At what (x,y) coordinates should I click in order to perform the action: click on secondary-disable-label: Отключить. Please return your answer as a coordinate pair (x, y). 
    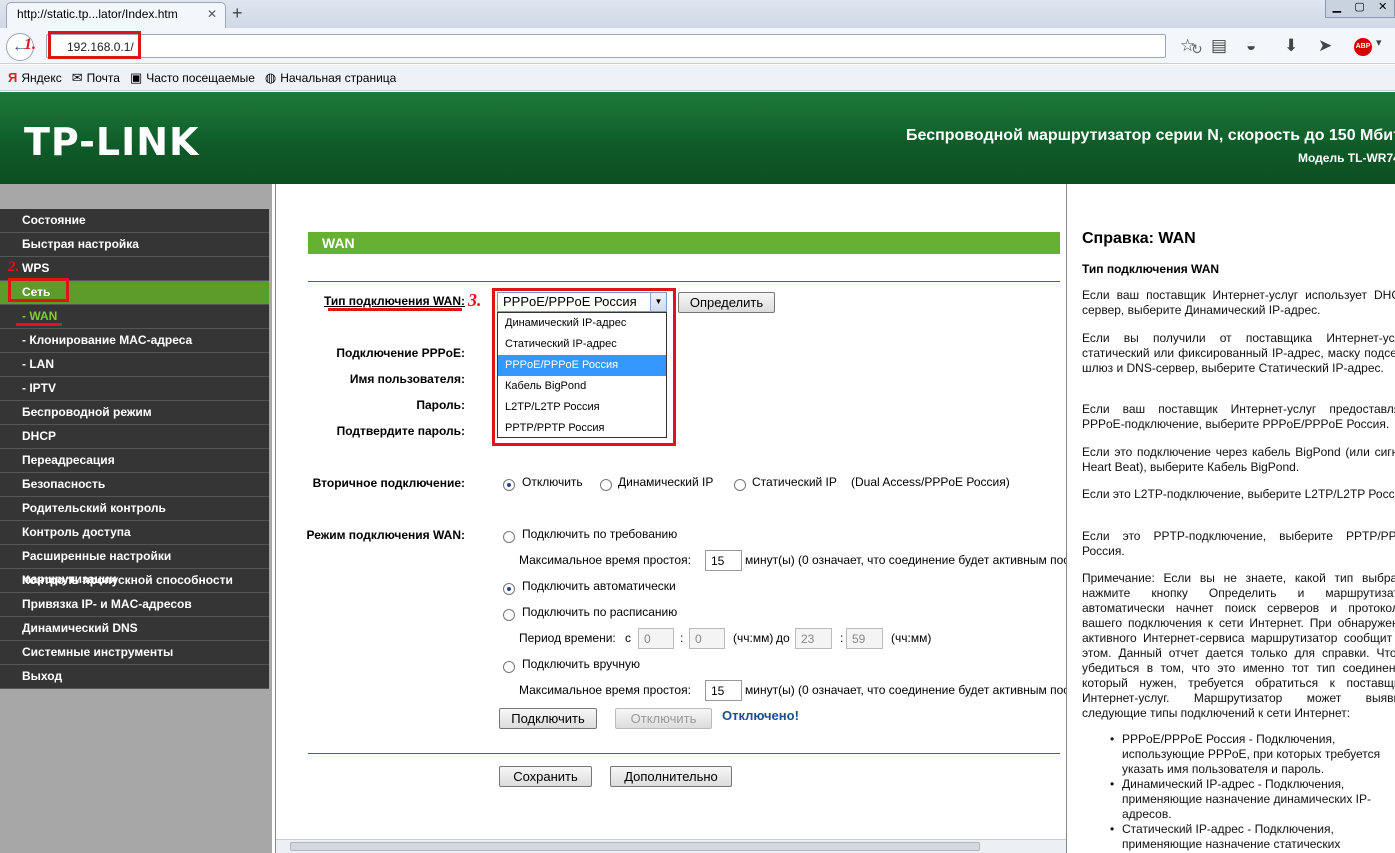
    Looking at the image, I should click on (552, 482).